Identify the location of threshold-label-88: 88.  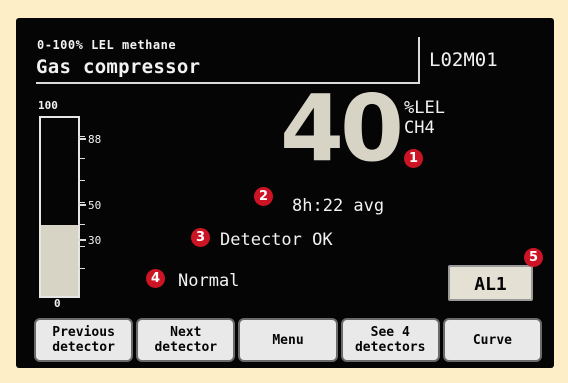
(95, 139).